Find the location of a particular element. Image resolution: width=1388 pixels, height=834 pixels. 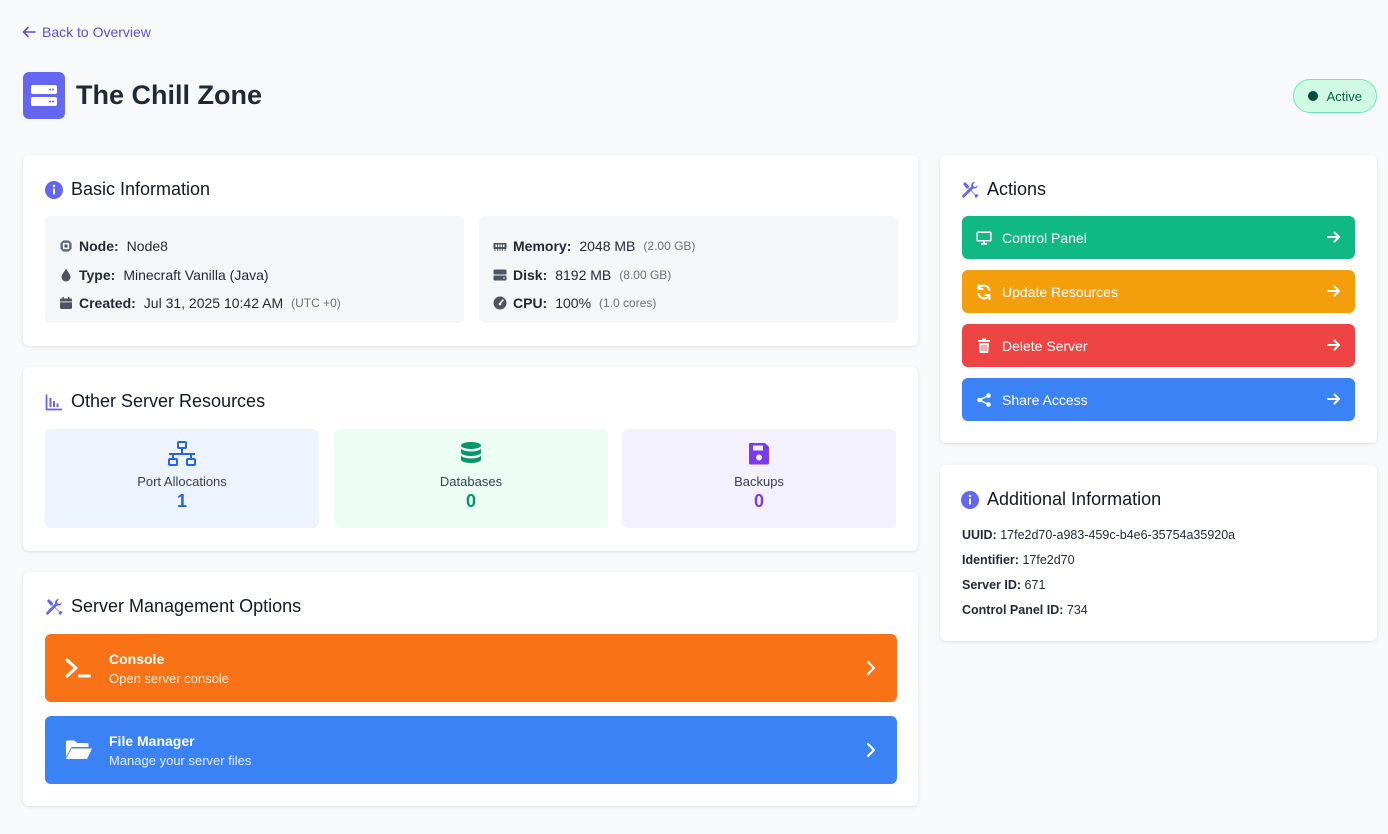

delete-server-label: Delete Server is located at coordinates (1045, 345).